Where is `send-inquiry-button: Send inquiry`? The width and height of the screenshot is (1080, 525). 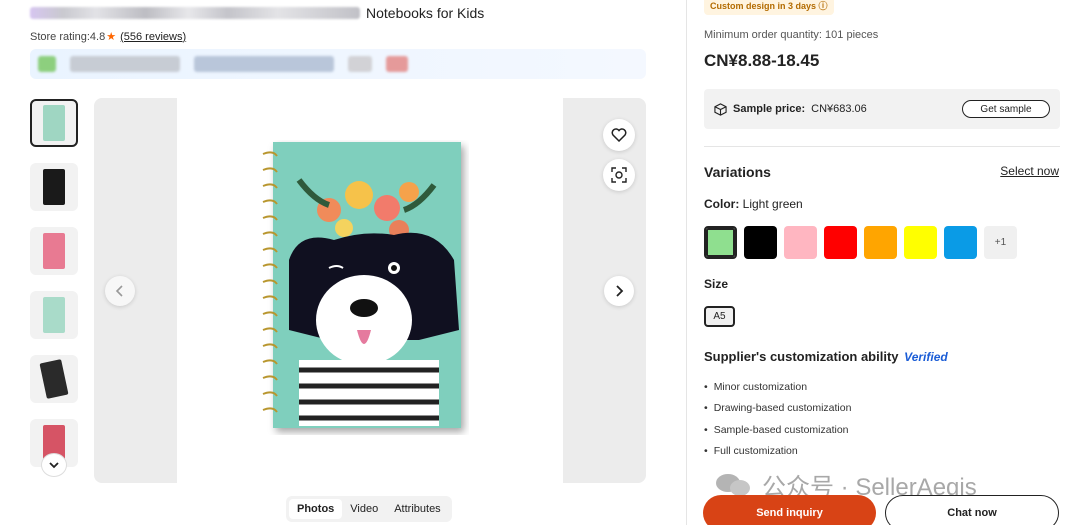 send-inquiry-button: Send inquiry is located at coordinates (789, 510).